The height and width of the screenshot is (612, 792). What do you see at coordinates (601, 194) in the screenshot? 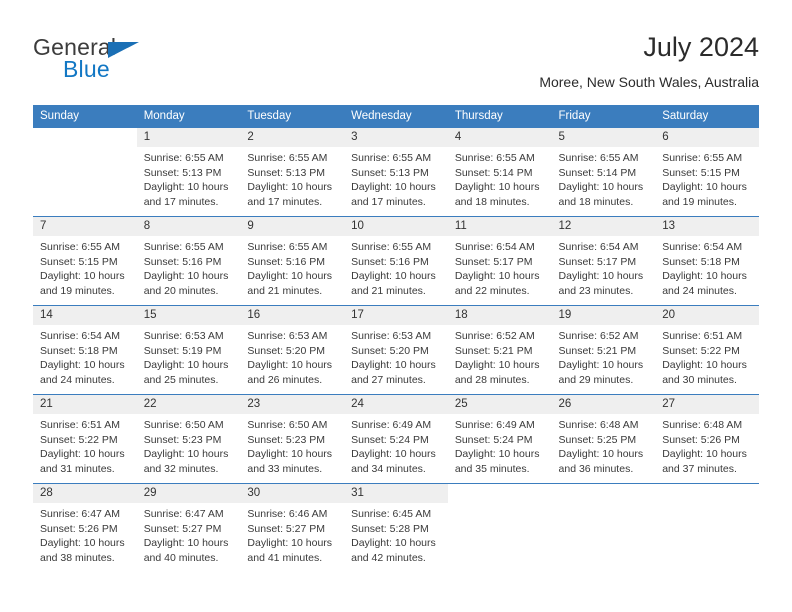
I see `daylight-text: Daylight: 10 hours and 18 minutes.` at bounding box center [601, 194].